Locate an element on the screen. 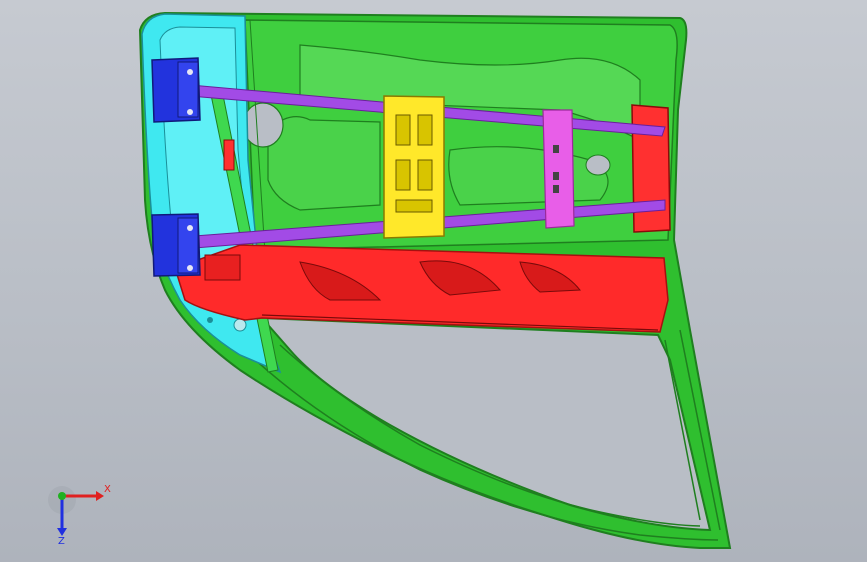  orientation-triad: X Z is located at coordinates (79, 515).